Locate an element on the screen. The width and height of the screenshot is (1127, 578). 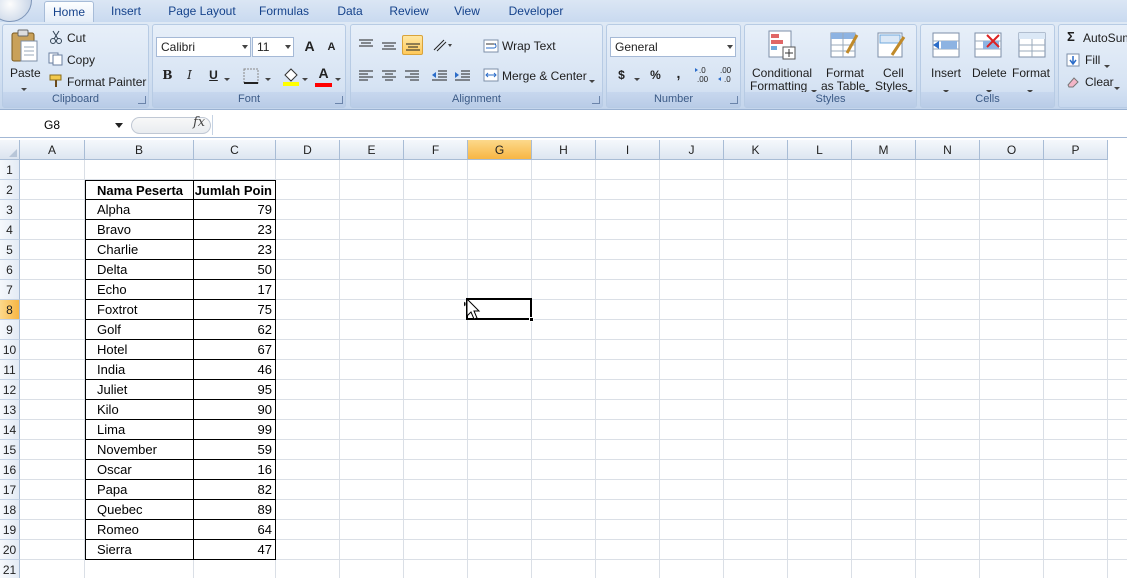
column-header-b: B is located at coordinates (139, 150).